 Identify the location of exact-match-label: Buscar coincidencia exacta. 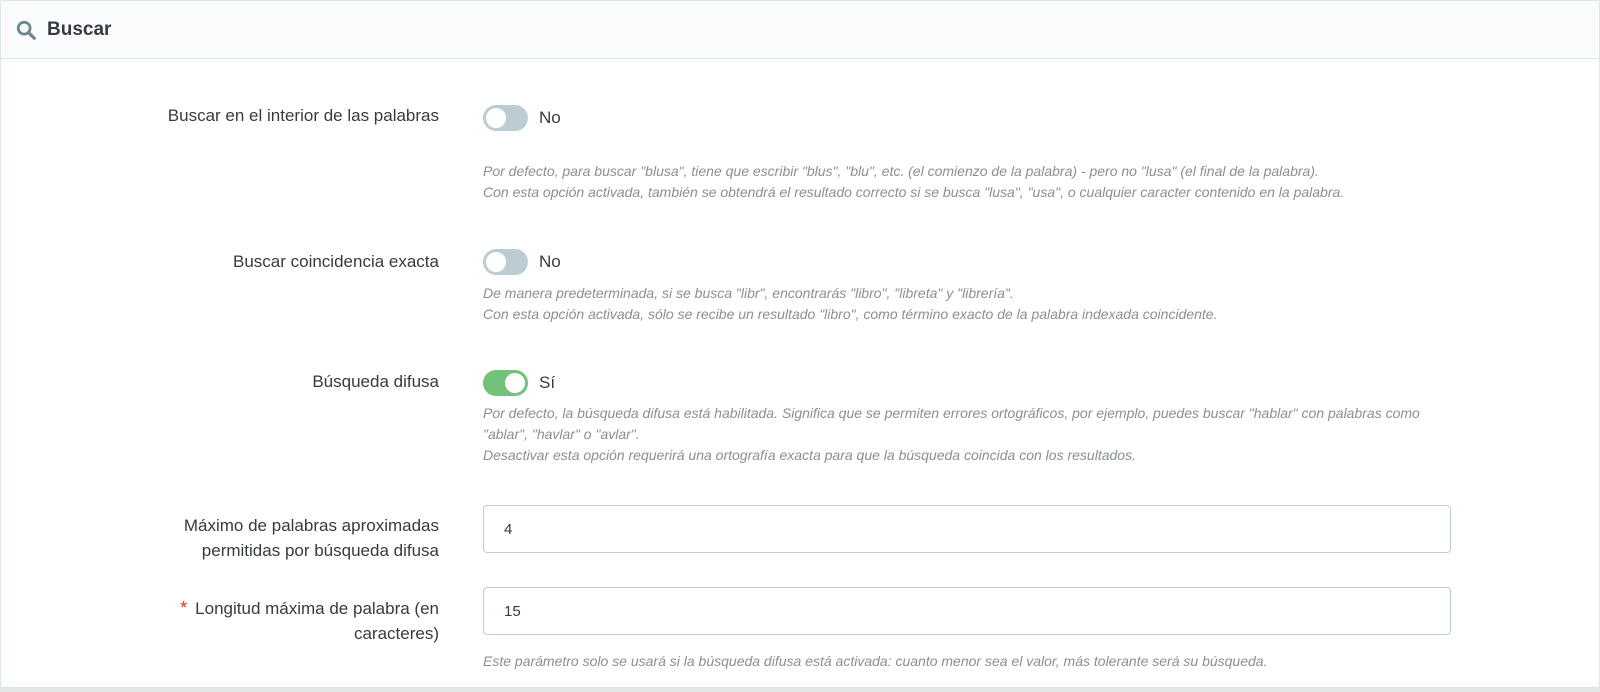
(335, 261).